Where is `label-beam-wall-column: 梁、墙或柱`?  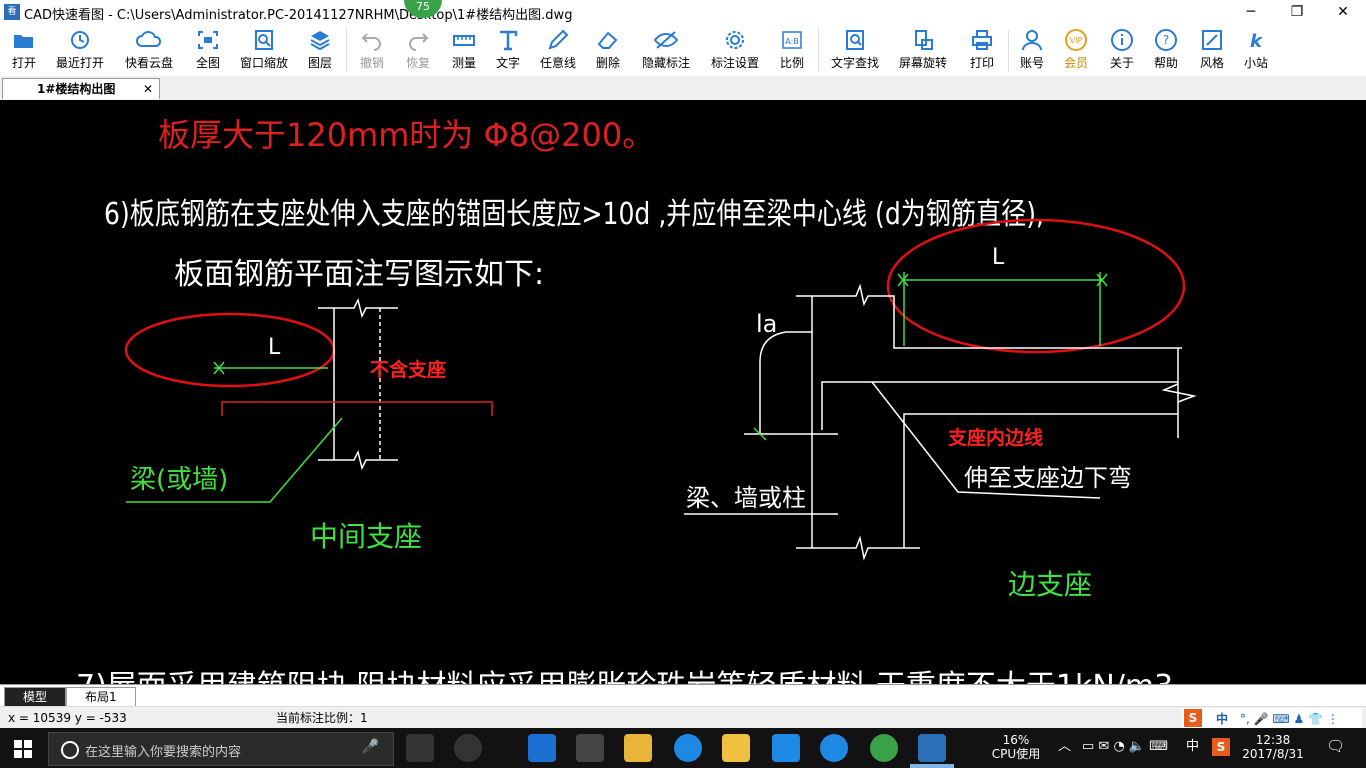 label-beam-wall-column: 梁、墙或柱 is located at coordinates (746, 498).